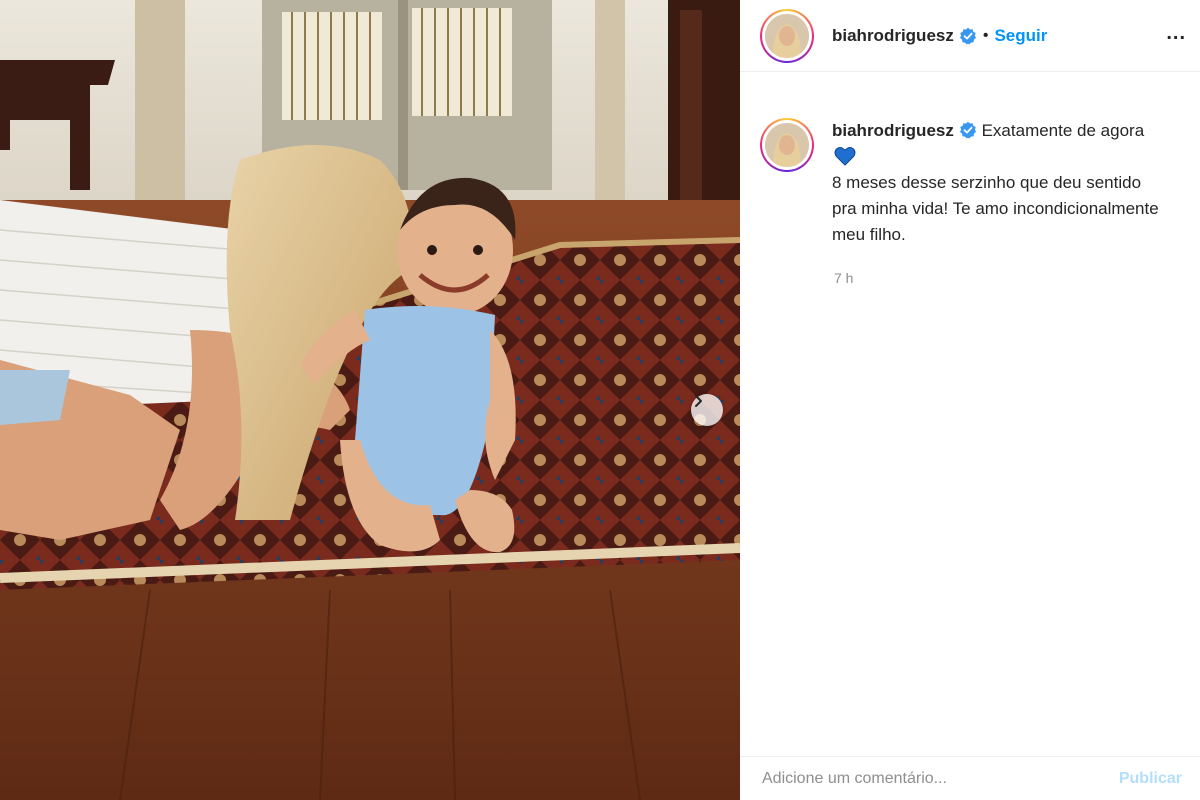  I want to click on comment-input, so click(940, 778).